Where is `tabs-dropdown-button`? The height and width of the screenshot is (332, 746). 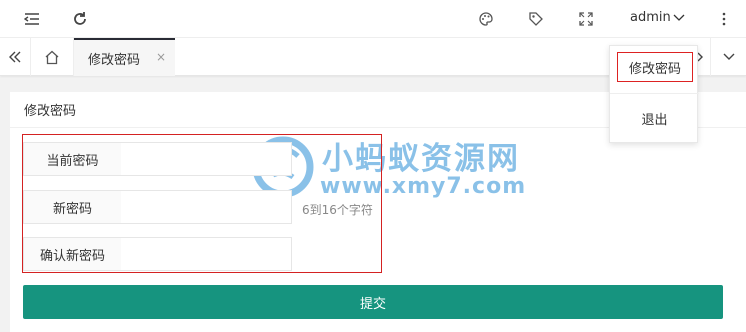
tabs-dropdown-button is located at coordinates (728, 57).